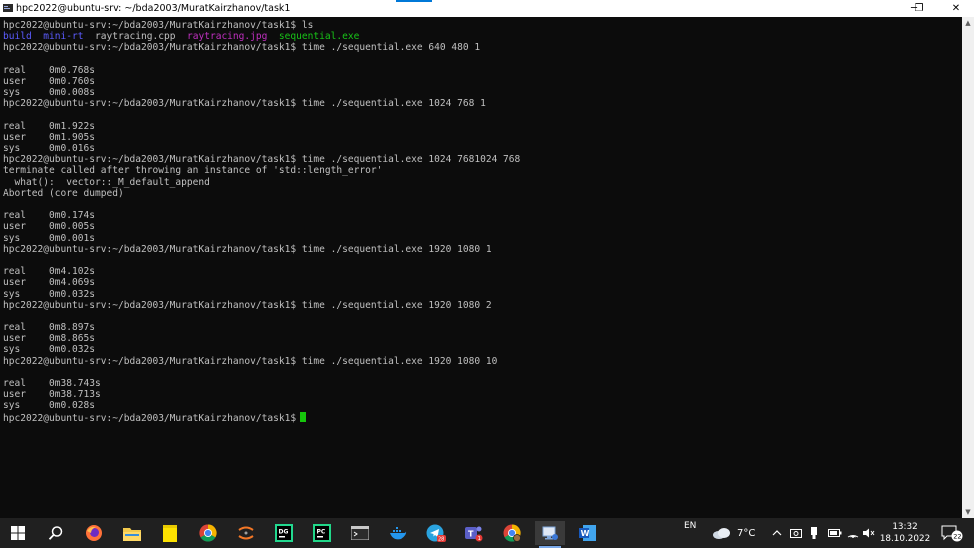  What do you see at coordinates (905, 527) in the screenshot?
I see `clock-time: 13:32` at bounding box center [905, 527].